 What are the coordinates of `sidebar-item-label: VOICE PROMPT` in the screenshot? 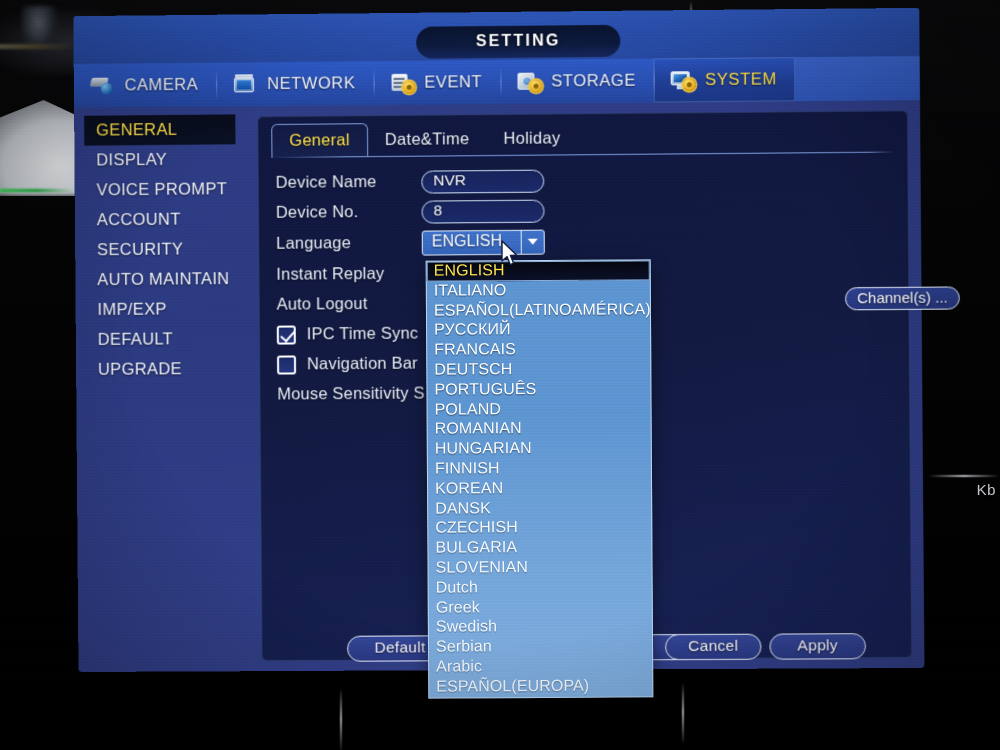 It's located at (162, 189).